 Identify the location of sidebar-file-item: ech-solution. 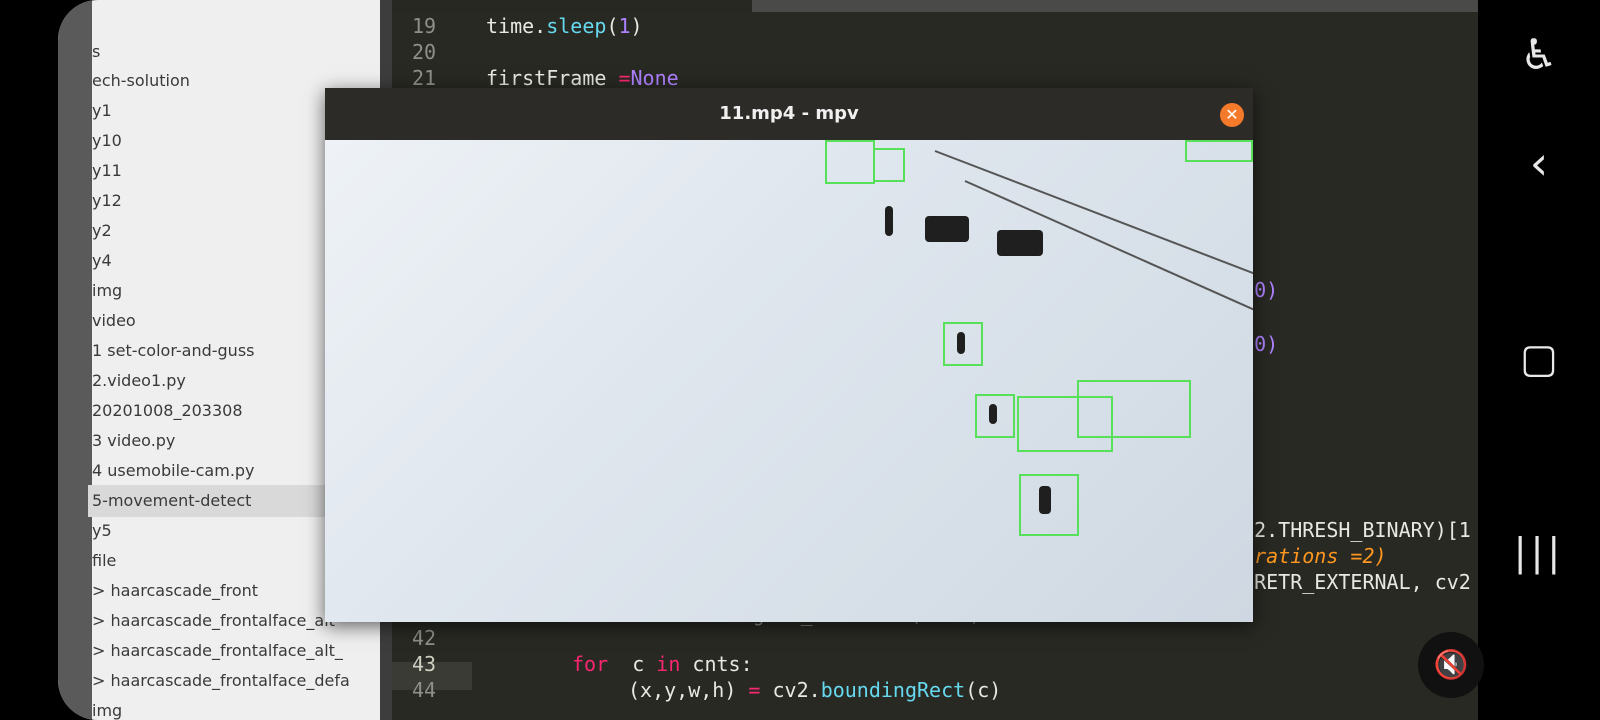
(141, 80).